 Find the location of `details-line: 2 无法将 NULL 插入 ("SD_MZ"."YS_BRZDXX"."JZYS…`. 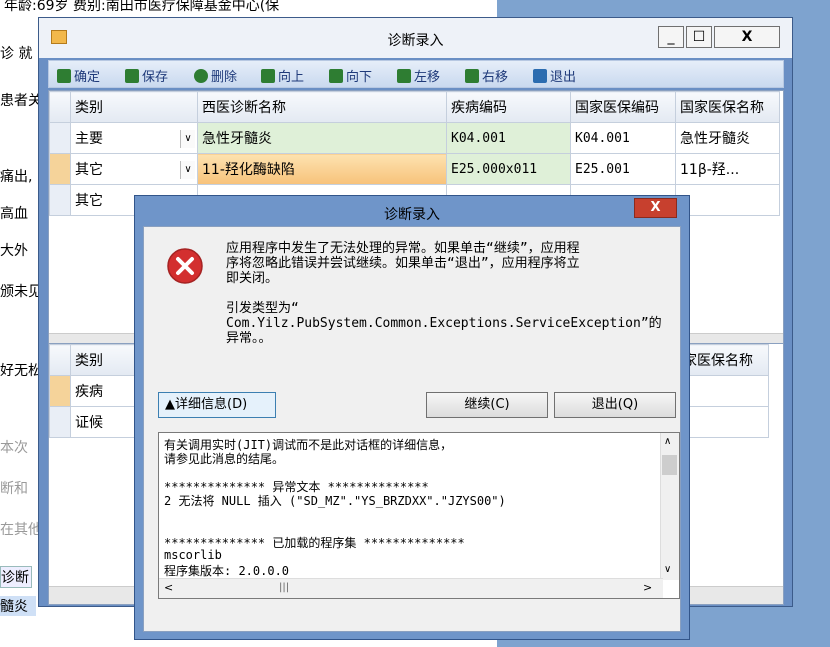

details-line: 2 无法将 NULL 插入 ("SD_MZ"."YS_BRZDXX"."JZYS… is located at coordinates (335, 501).